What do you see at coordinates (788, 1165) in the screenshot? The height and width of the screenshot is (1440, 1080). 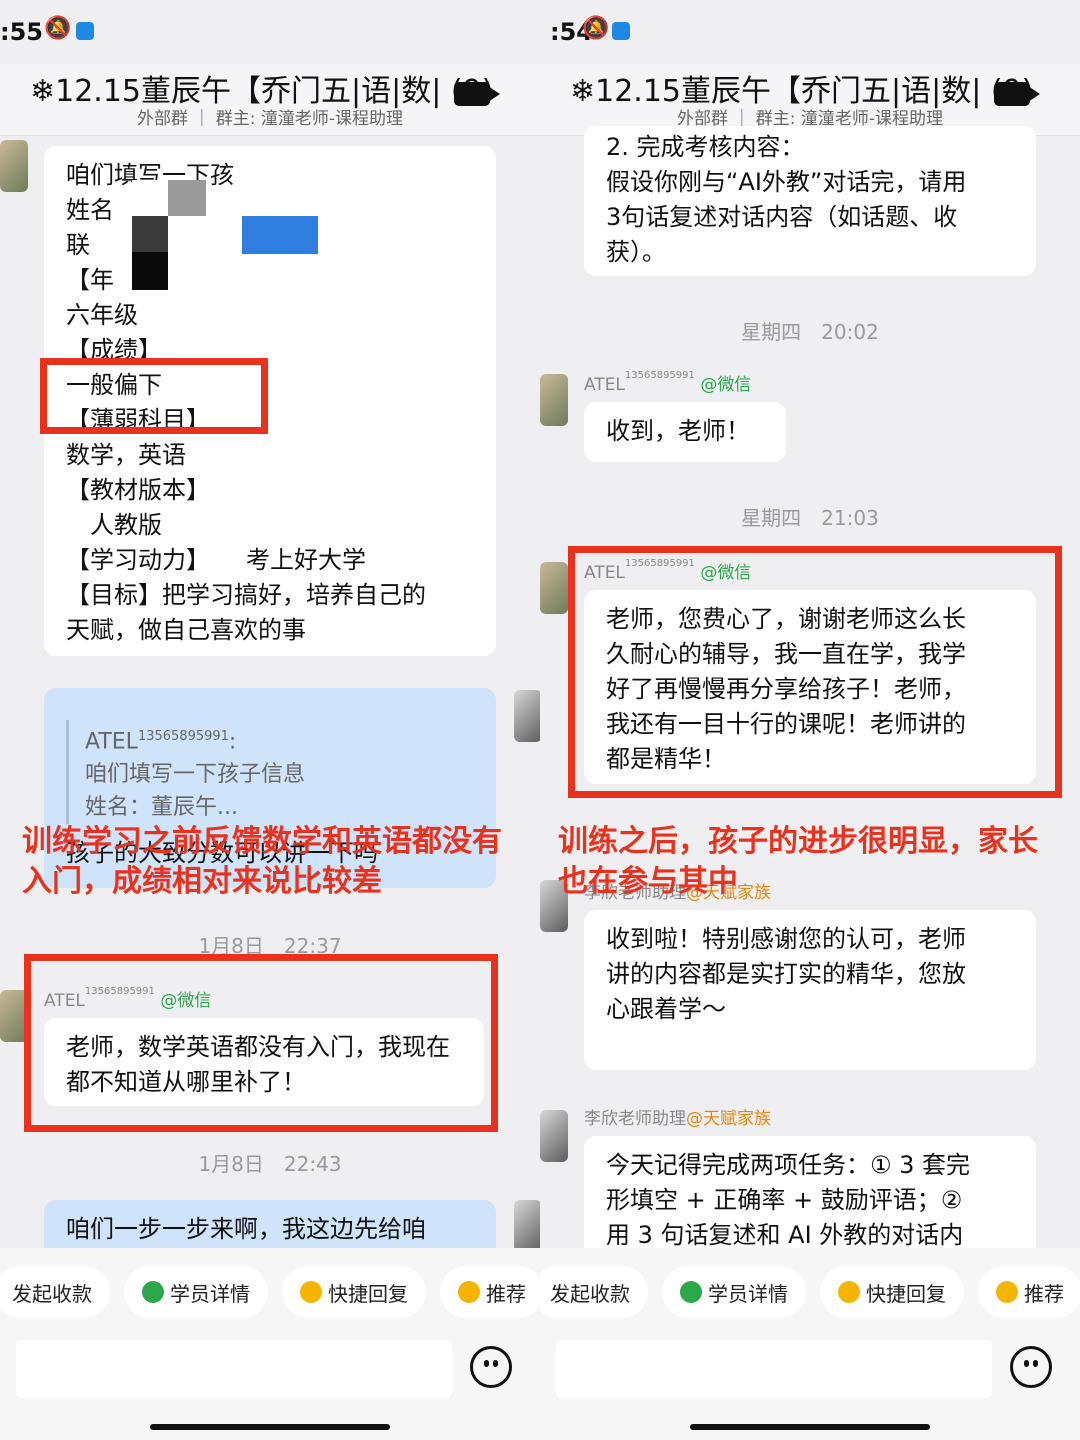 I see `message-line: 今天记得完成两项任务：① 3 套完` at bounding box center [788, 1165].